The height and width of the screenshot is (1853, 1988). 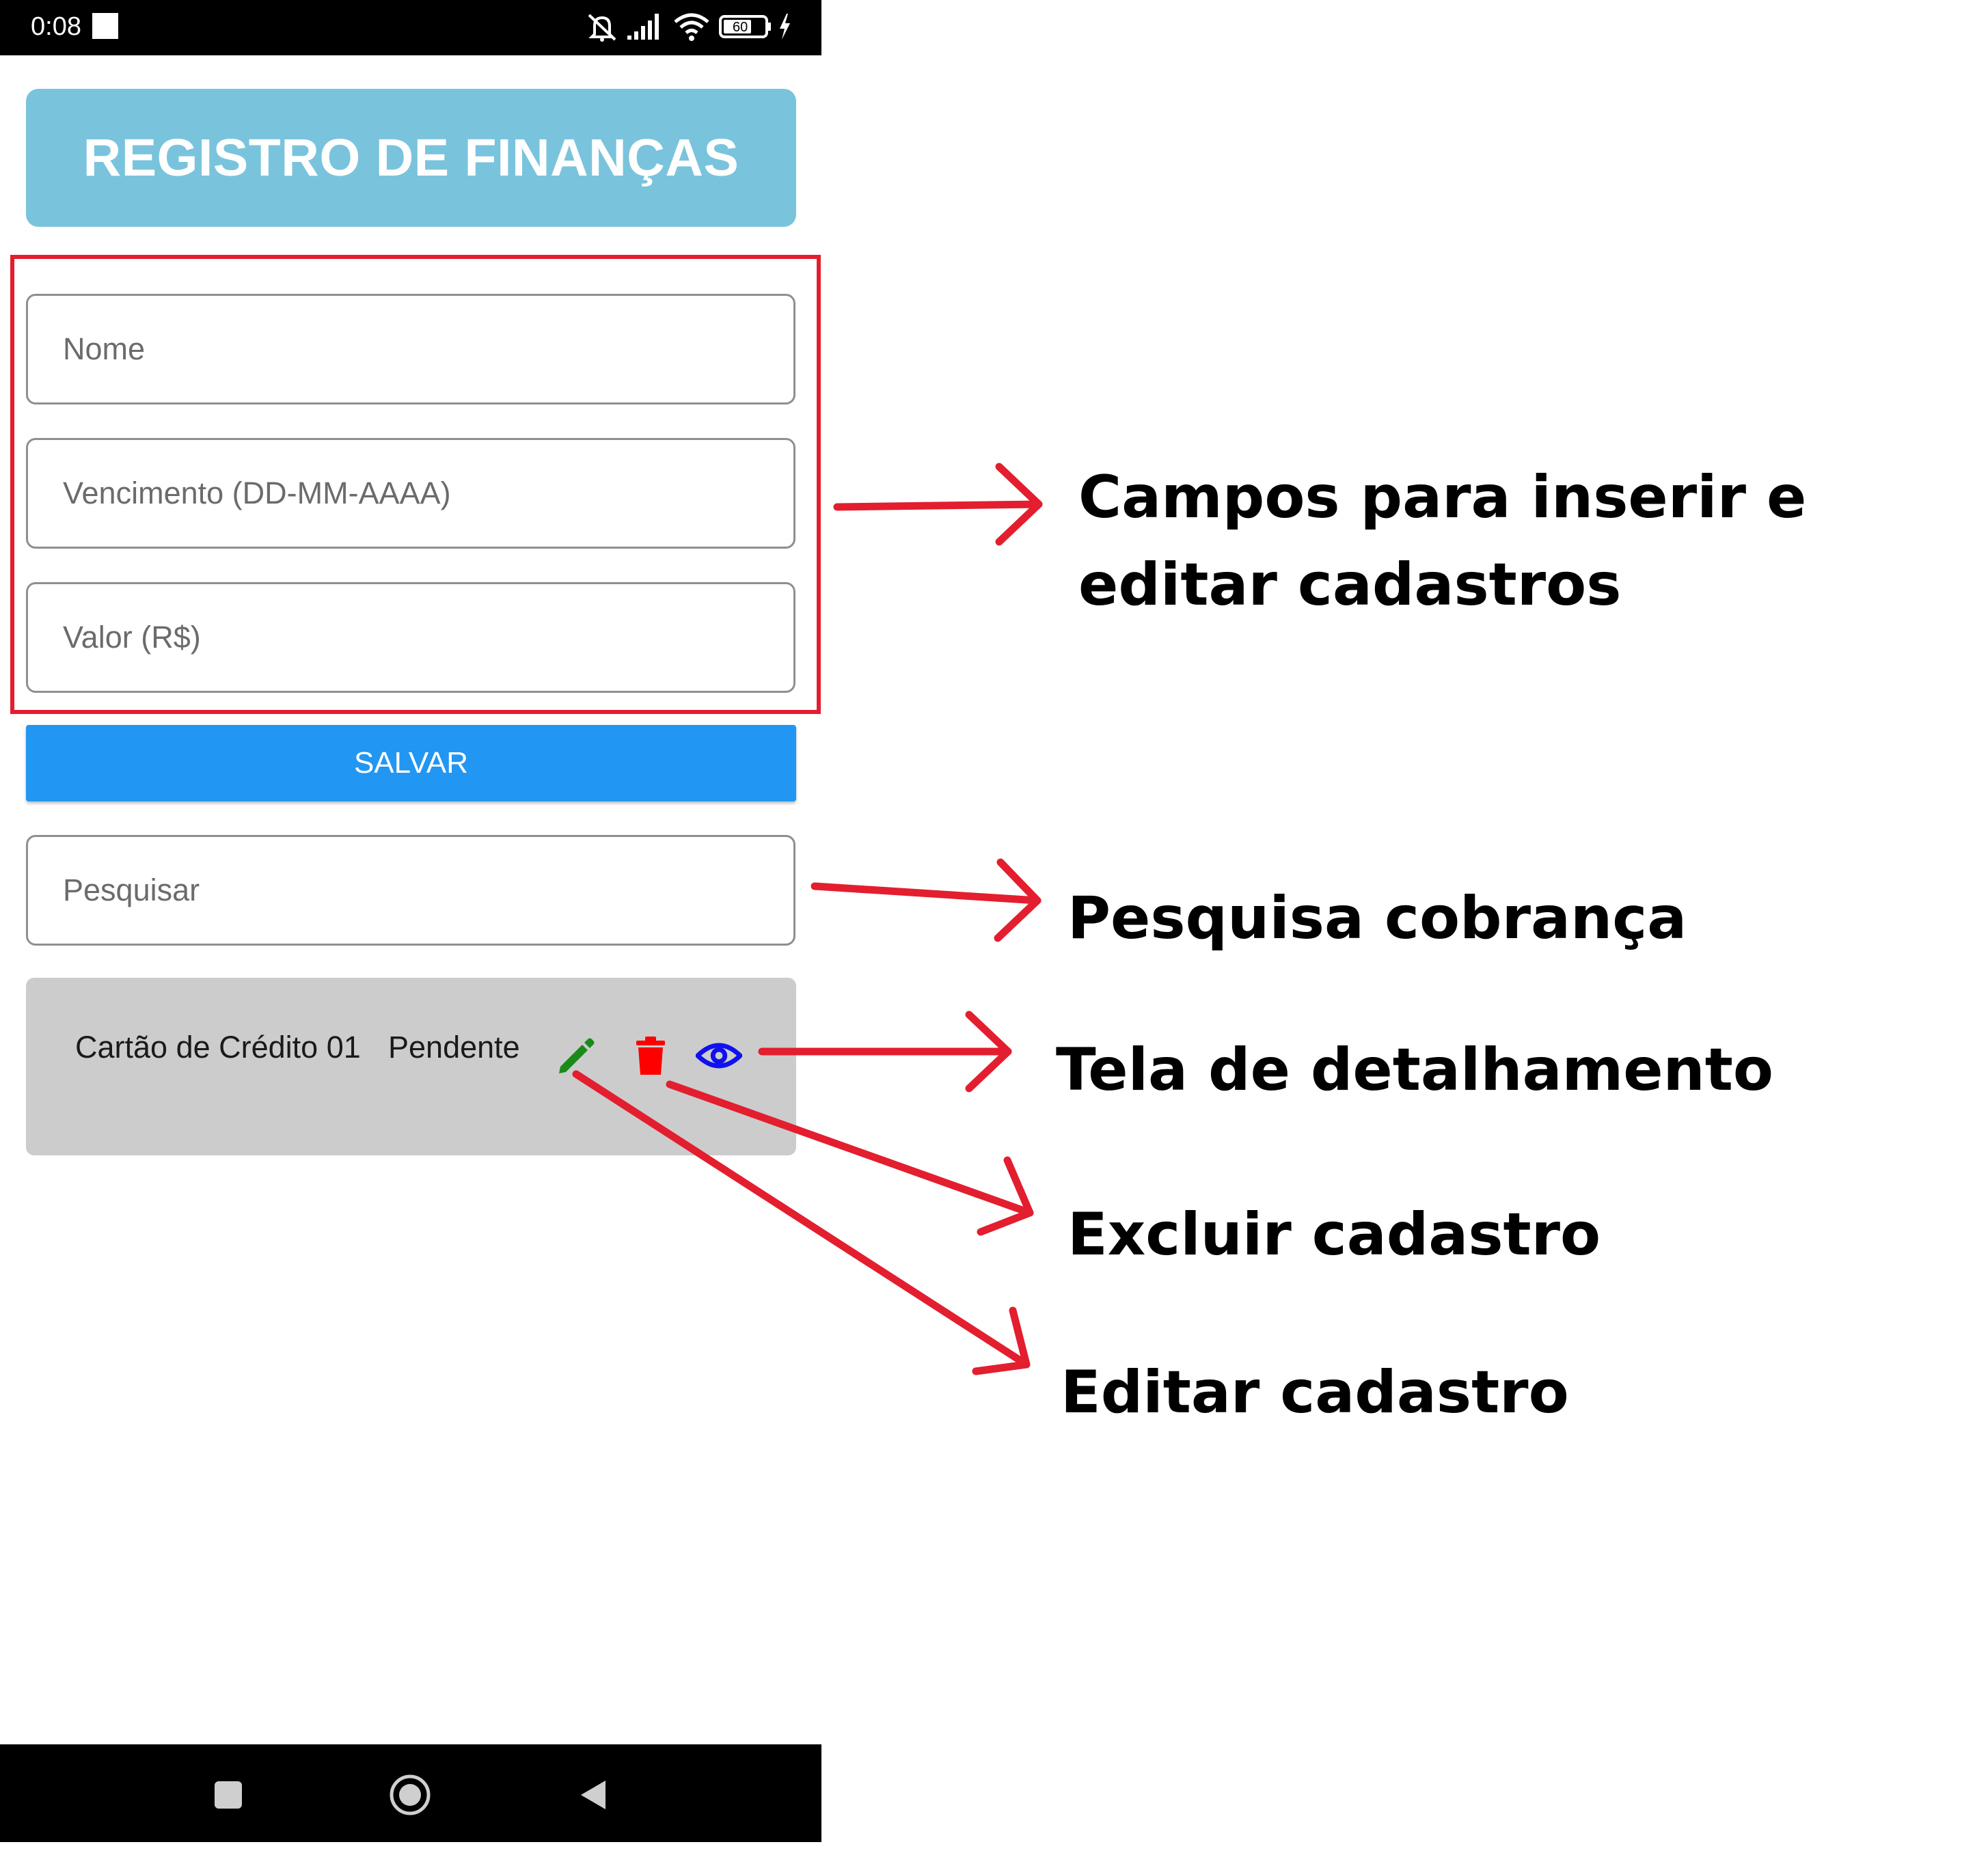 I want to click on battery-icon: 60, so click(x=745, y=26).